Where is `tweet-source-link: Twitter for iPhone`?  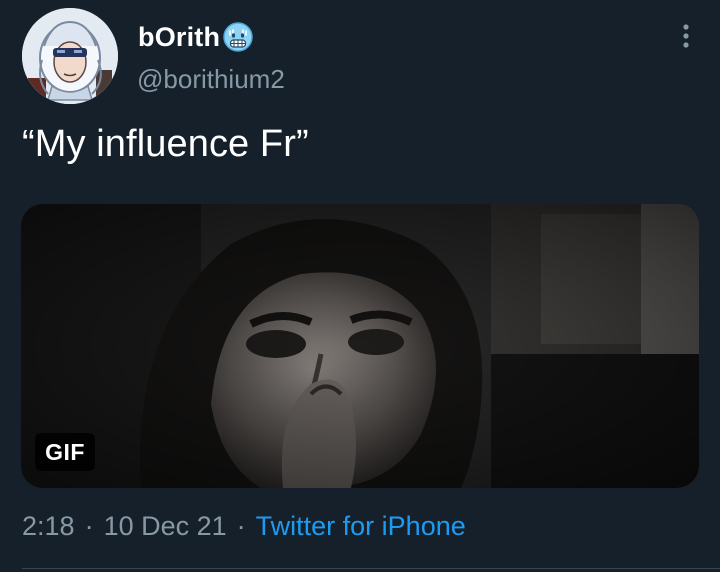
tweet-source-link: Twitter for iPhone is located at coordinates (361, 526).